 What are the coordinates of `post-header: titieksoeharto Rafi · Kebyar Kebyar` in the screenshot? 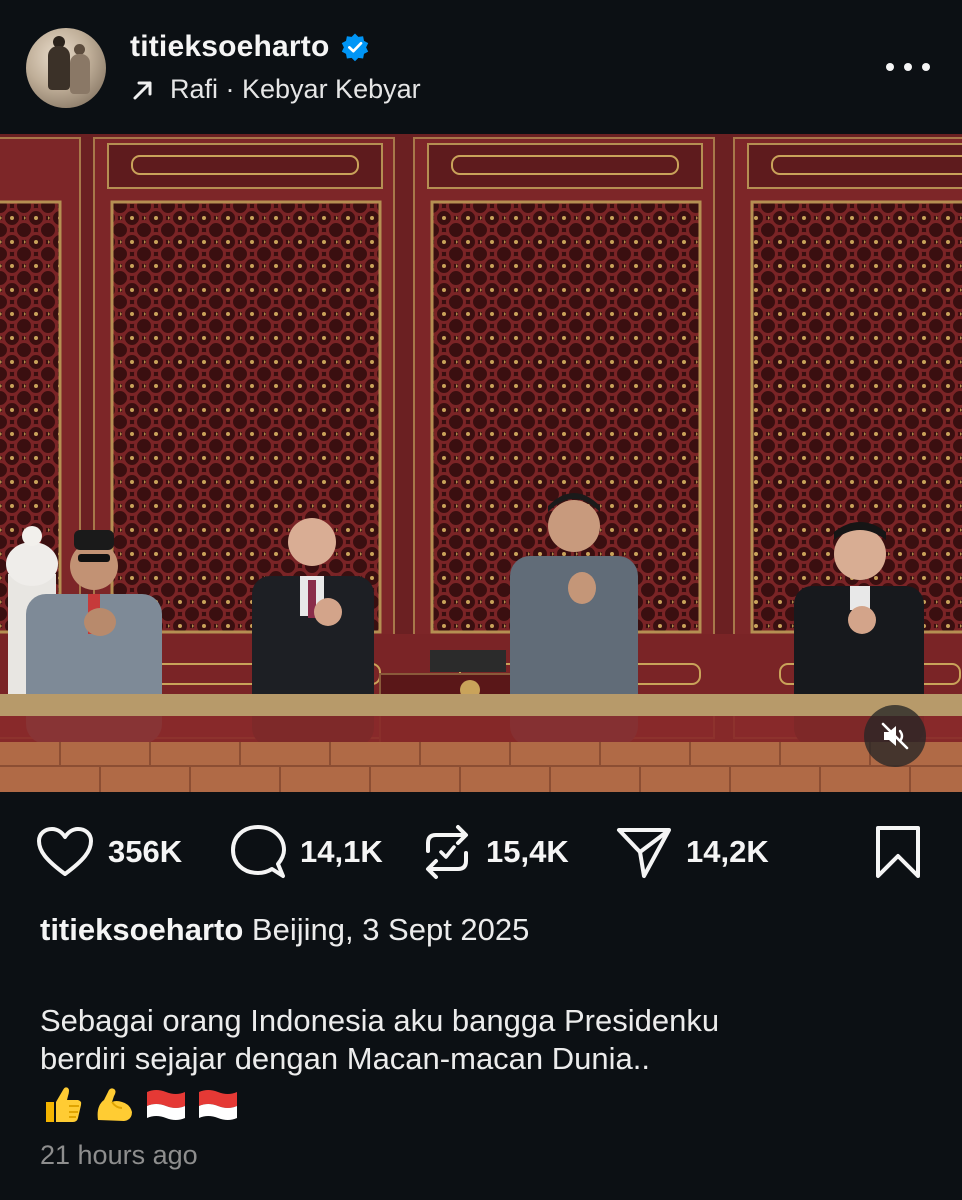 It's located at (481, 67).